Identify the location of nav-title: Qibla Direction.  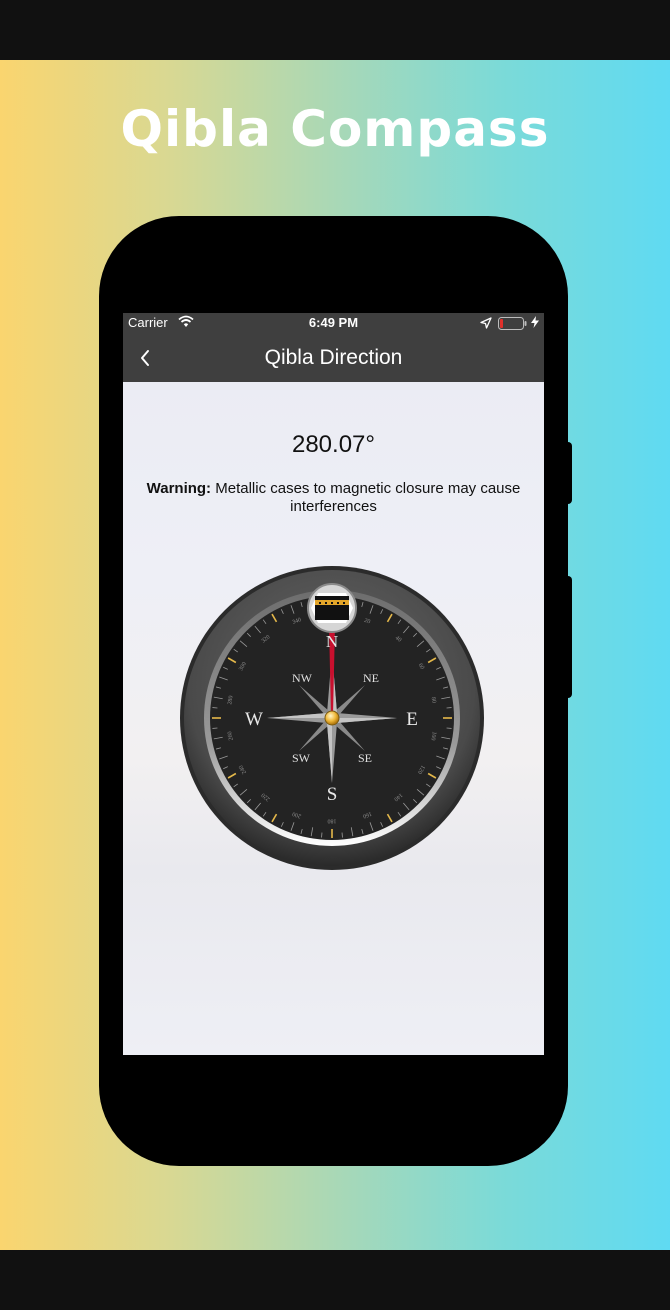
(333, 357).